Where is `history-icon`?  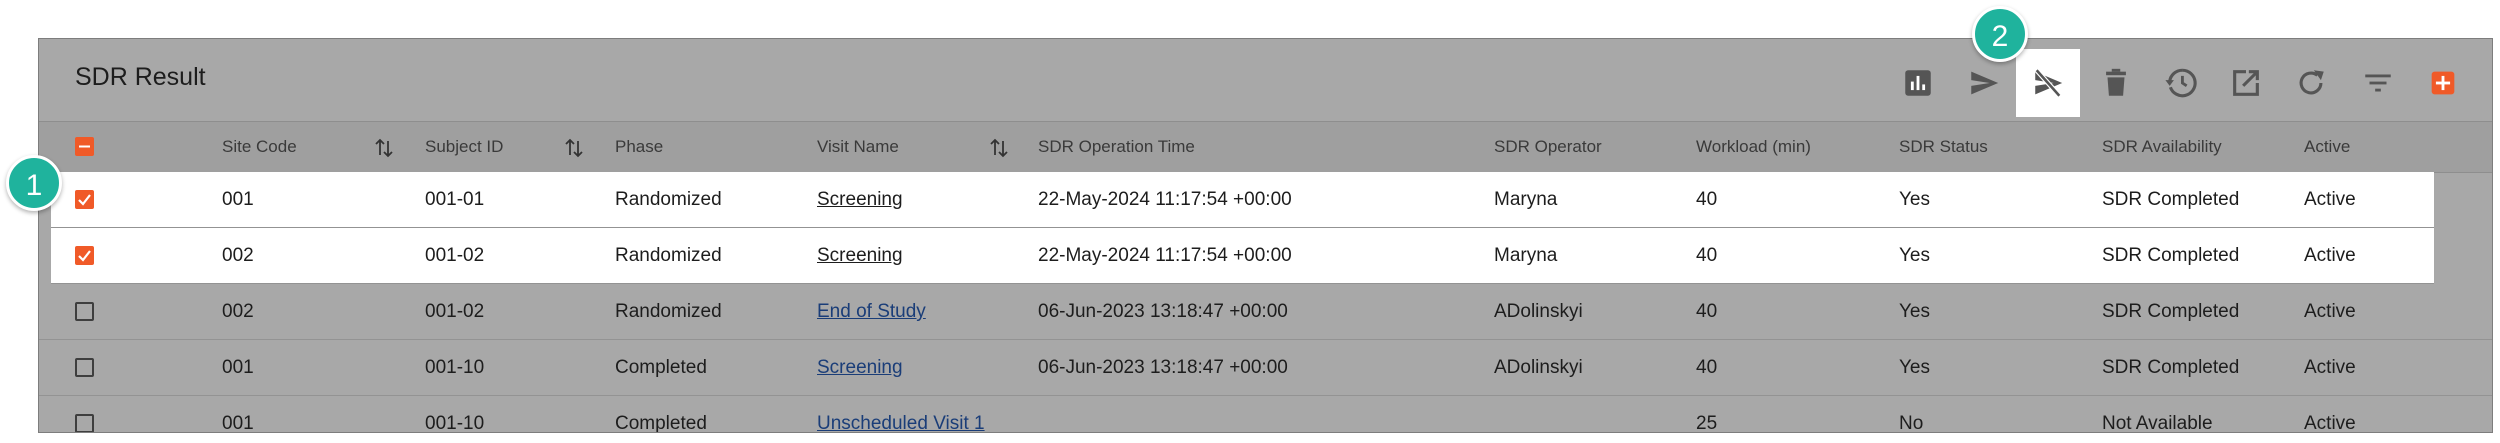
history-icon is located at coordinates (2181, 83).